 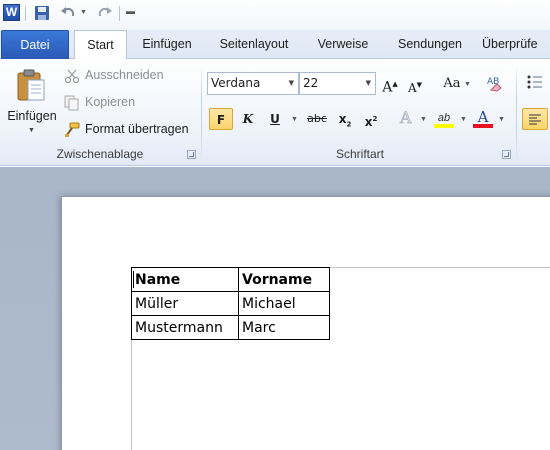 What do you see at coordinates (167, 44) in the screenshot?
I see `tab-insert: Einfügen` at bounding box center [167, 44].